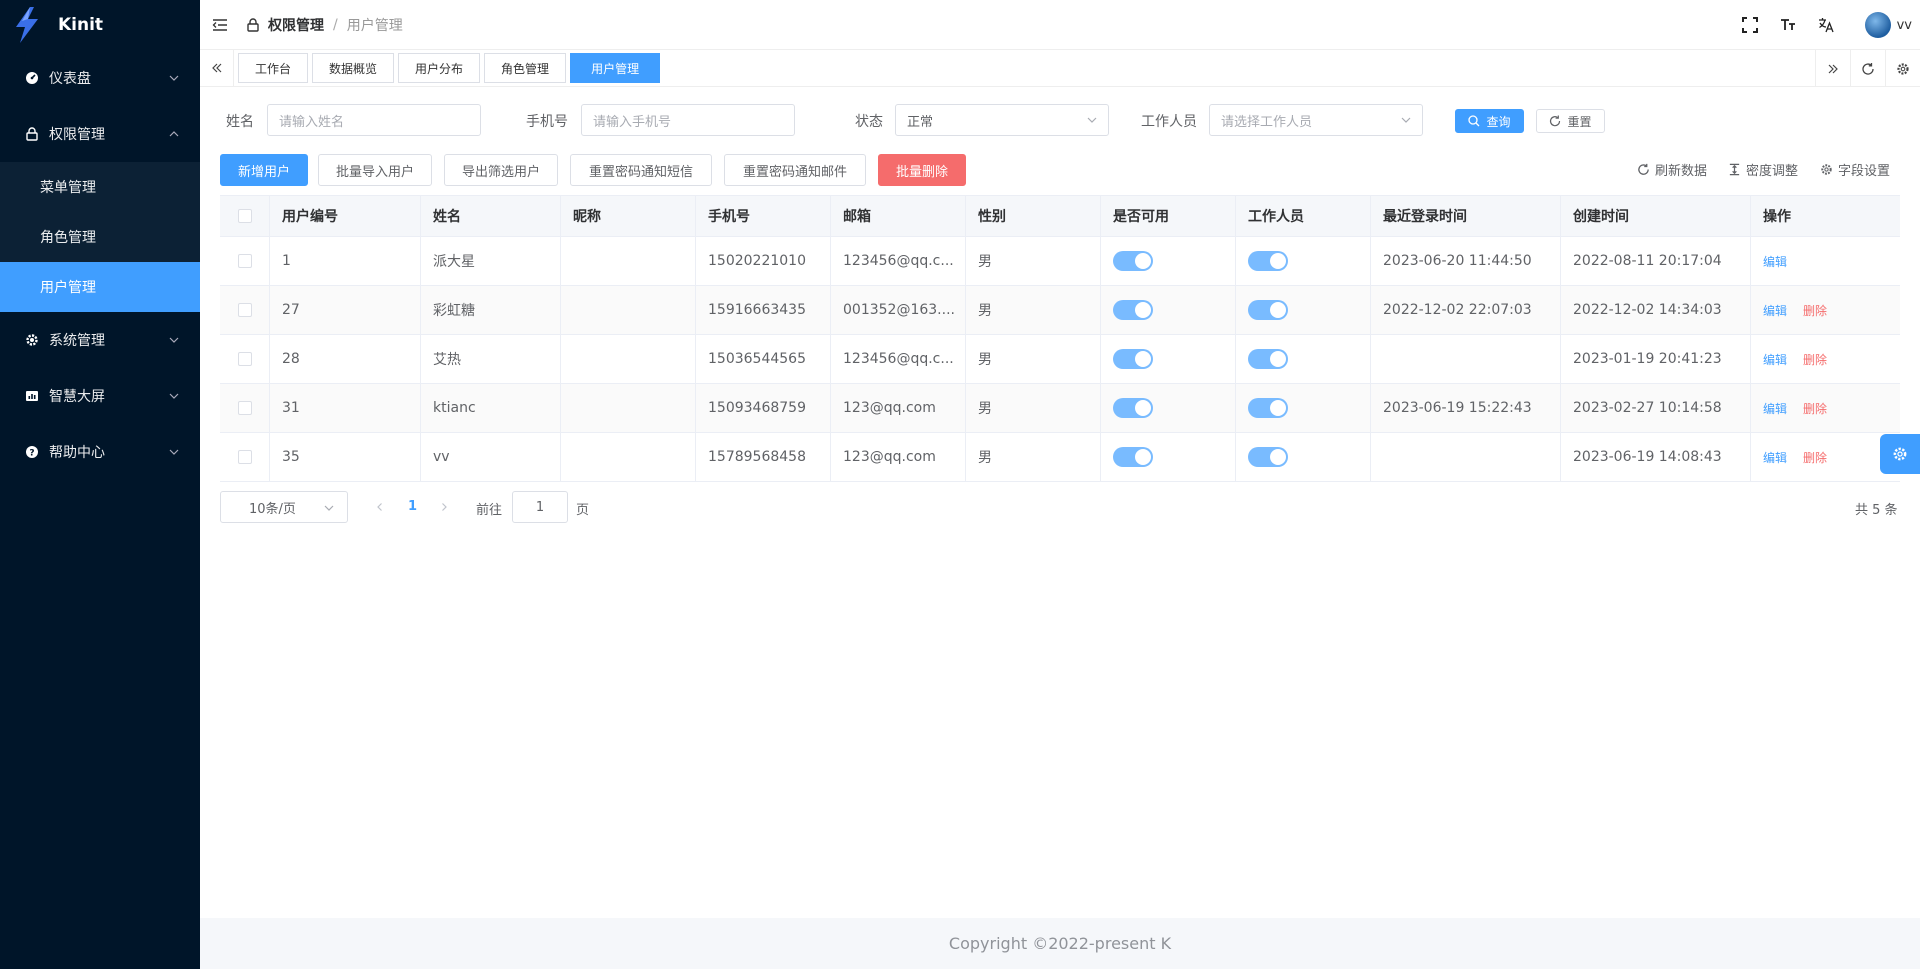 This screenshot has height=969, width=1920. I want to click on tab-user-distribution: 用户分布, so click(439, 68).